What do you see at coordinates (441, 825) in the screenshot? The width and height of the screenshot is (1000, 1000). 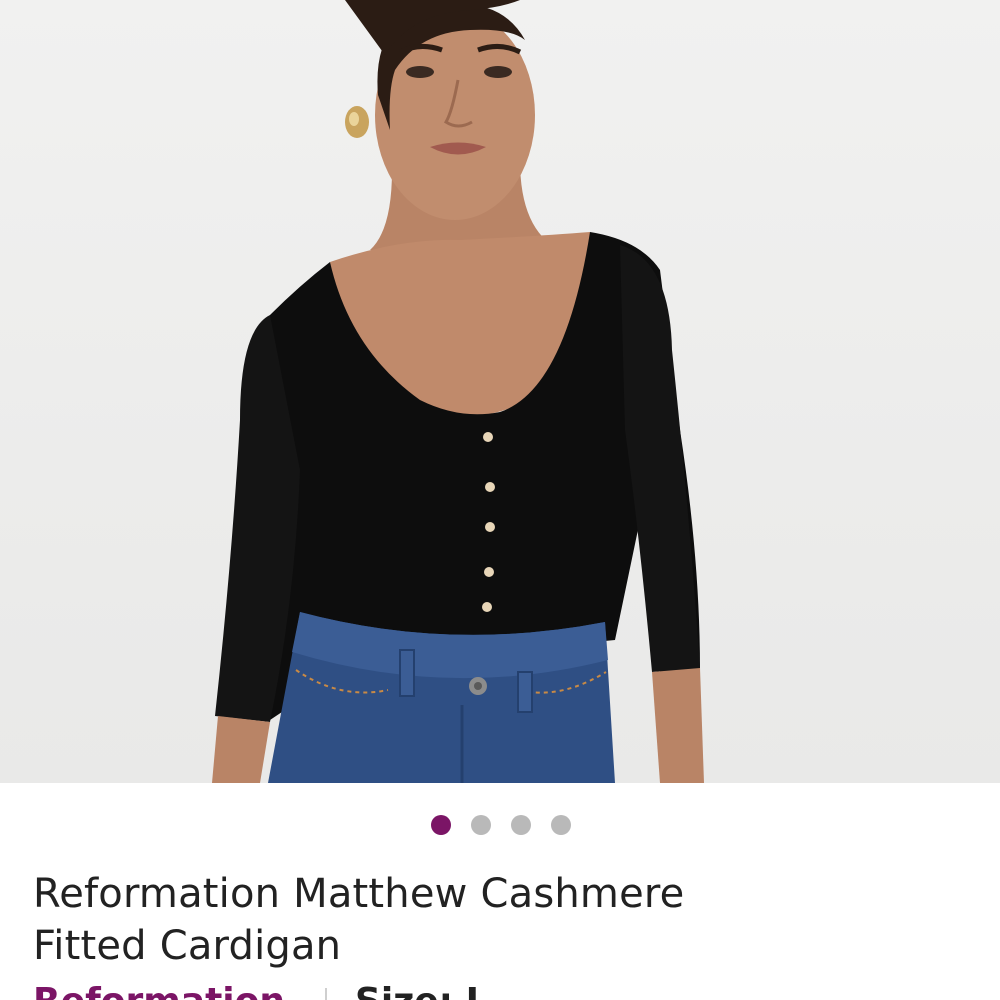 I see `carousel-dot-active-icon` at bounding box center [441, 825].